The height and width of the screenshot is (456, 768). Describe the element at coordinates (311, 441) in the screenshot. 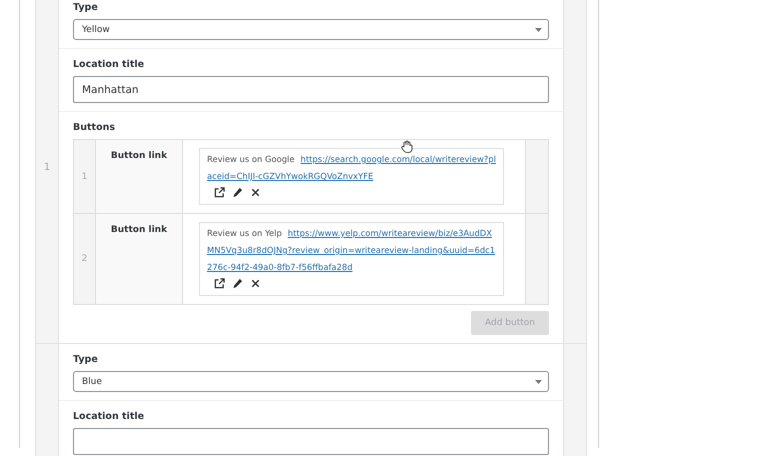

I see `input-field` at that location.